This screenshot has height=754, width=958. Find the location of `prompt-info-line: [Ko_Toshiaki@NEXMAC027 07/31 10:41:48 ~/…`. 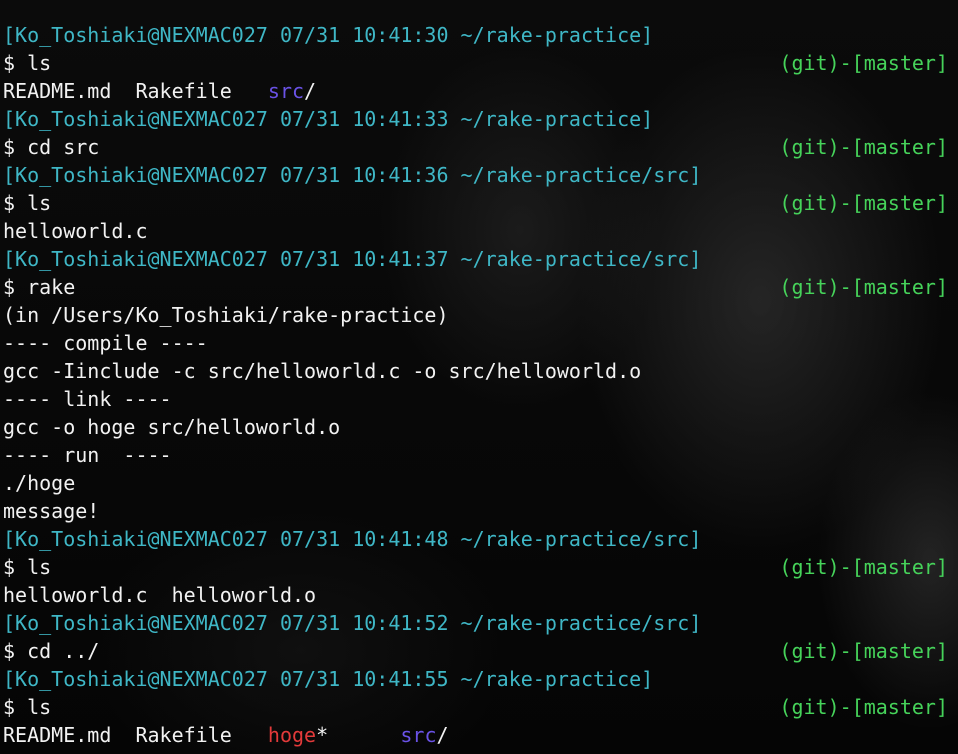

prompt-info-line: [Ko_Toshiaki@NEXMAC027 07/31 10:41:48 ~/… is located at coordinates (475, 539).